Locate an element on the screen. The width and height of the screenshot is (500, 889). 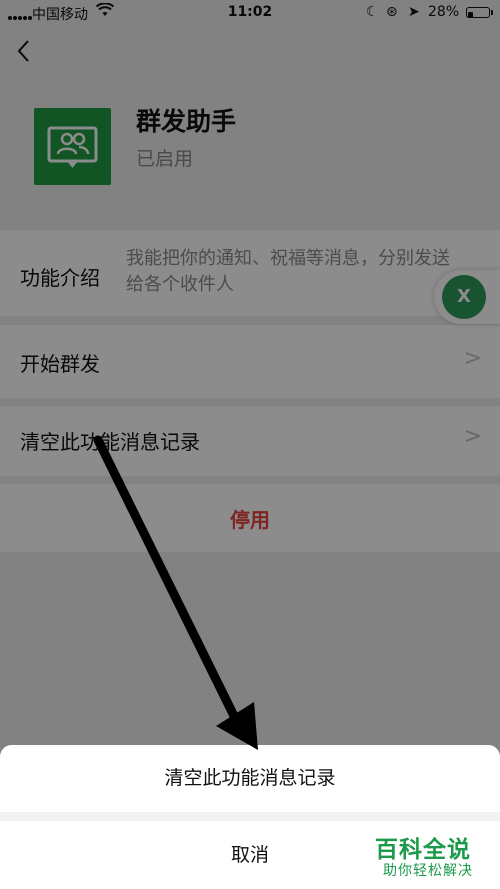
annotation-arrow-icon is located at coordinates (175, 592).